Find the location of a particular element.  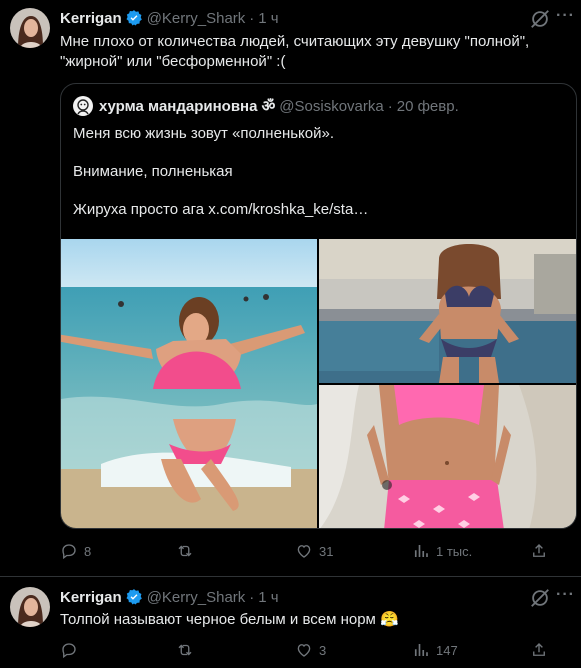

views-button: 1 тыс. is located at coordinates (442, 551).